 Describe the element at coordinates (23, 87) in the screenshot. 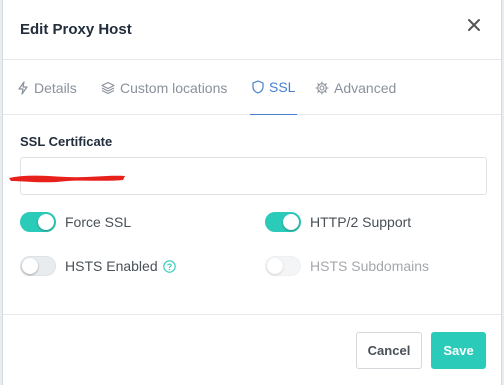

I see `bolt-icon` at that location.